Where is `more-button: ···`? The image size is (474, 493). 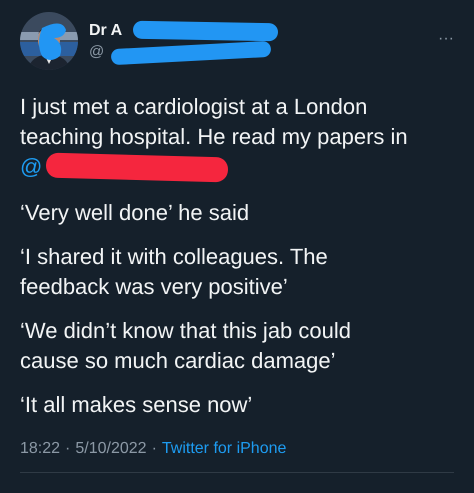
more-button: ··· is located at coordinates (446, 39).